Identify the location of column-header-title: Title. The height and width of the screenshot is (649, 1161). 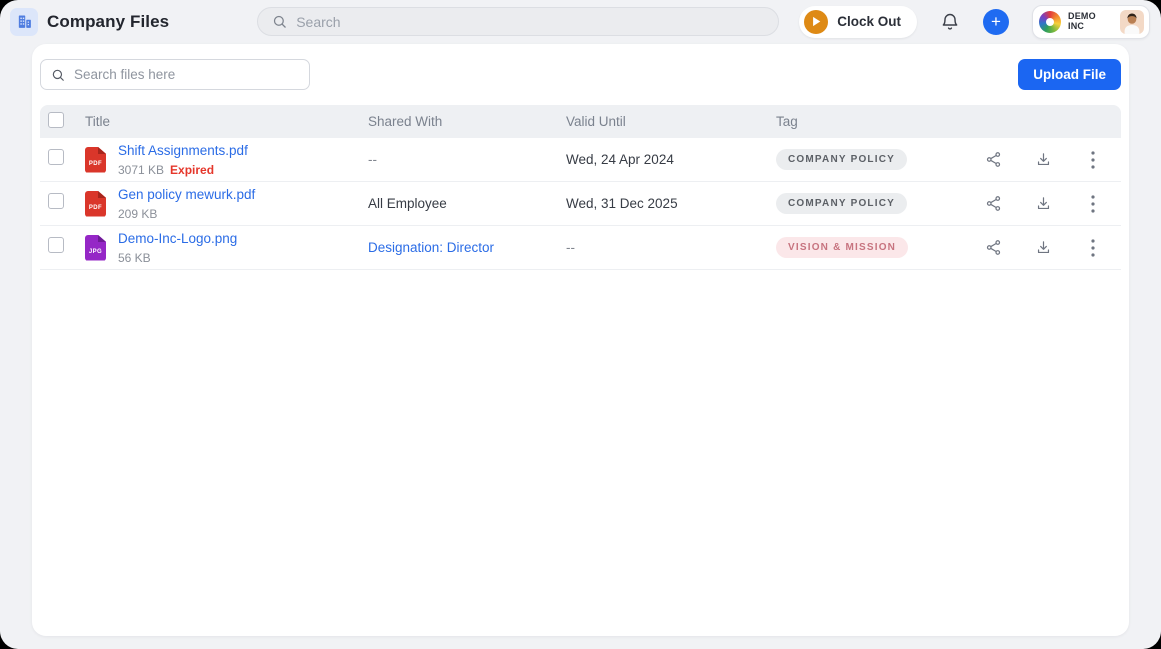
(98, 121).